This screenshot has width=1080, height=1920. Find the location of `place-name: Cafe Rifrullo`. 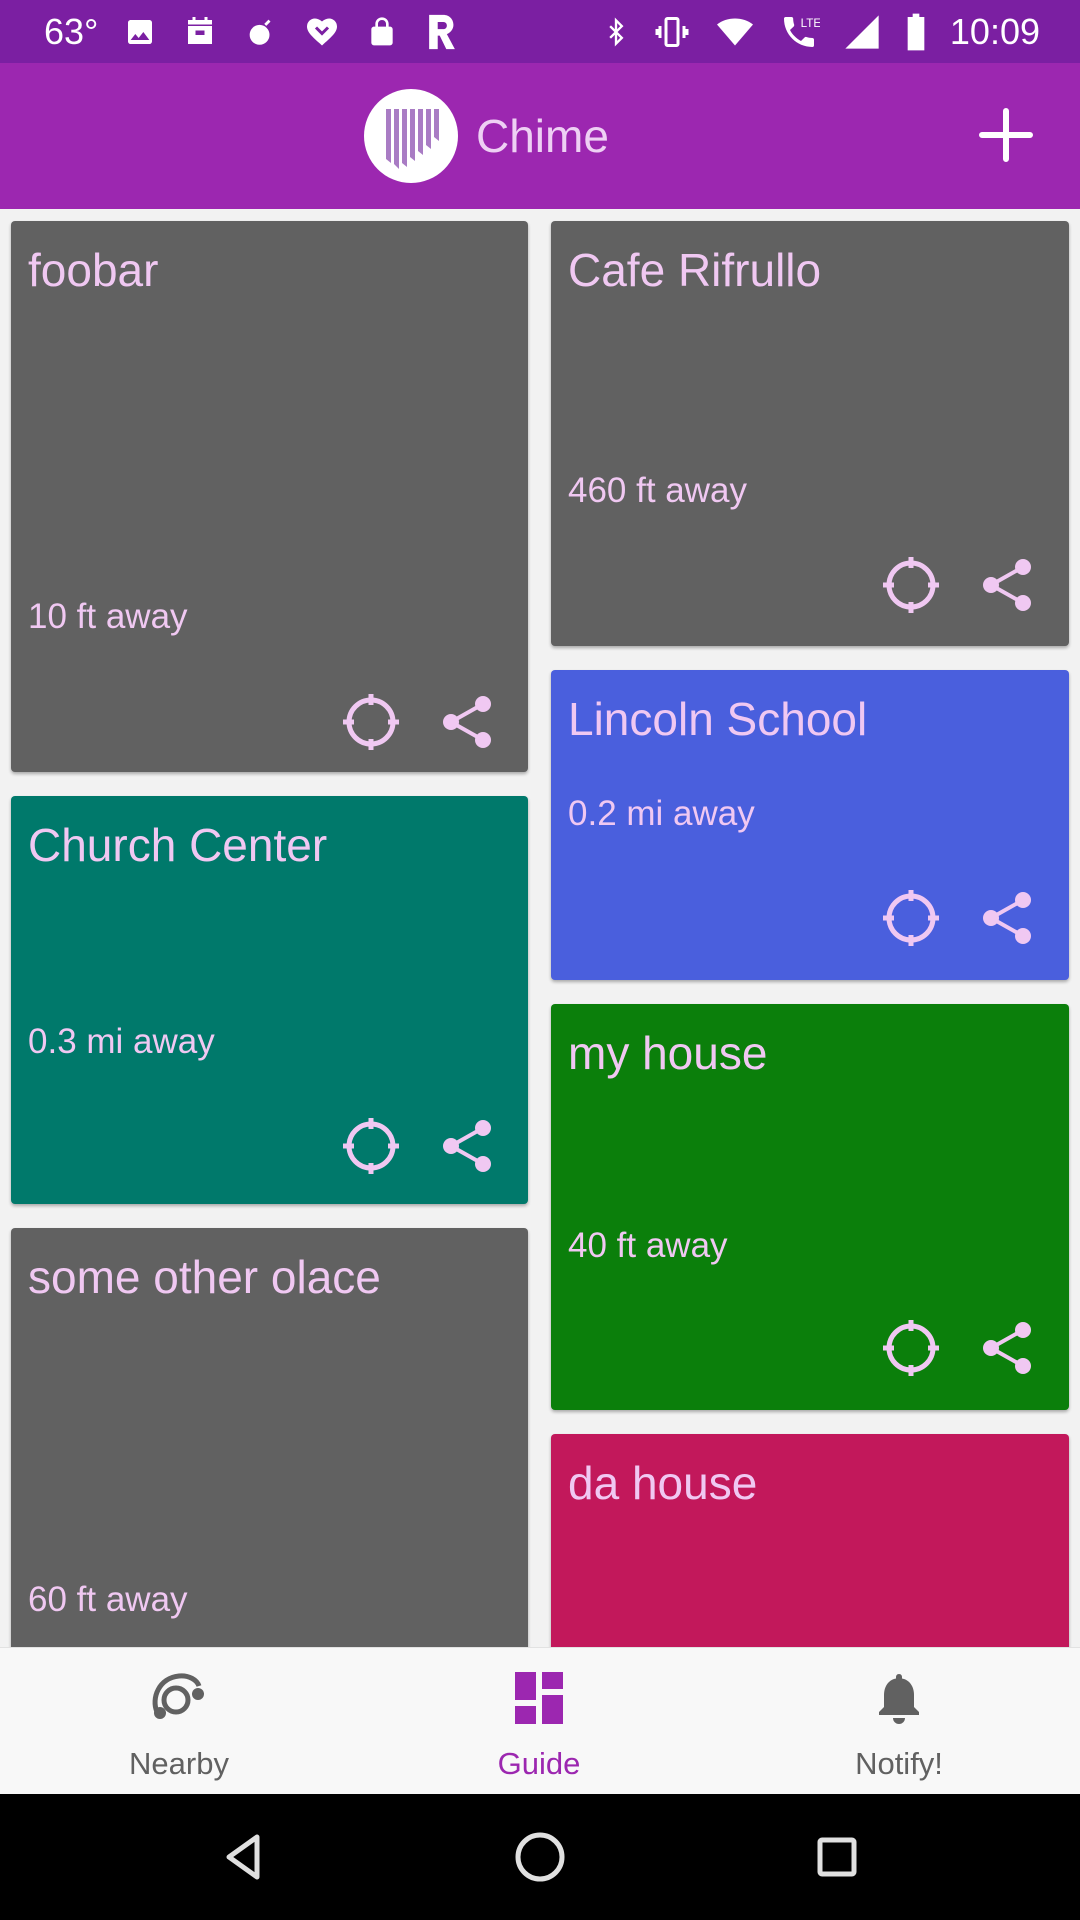

place-name: Cafe Rifrullo is located at coordinates (695, 270).